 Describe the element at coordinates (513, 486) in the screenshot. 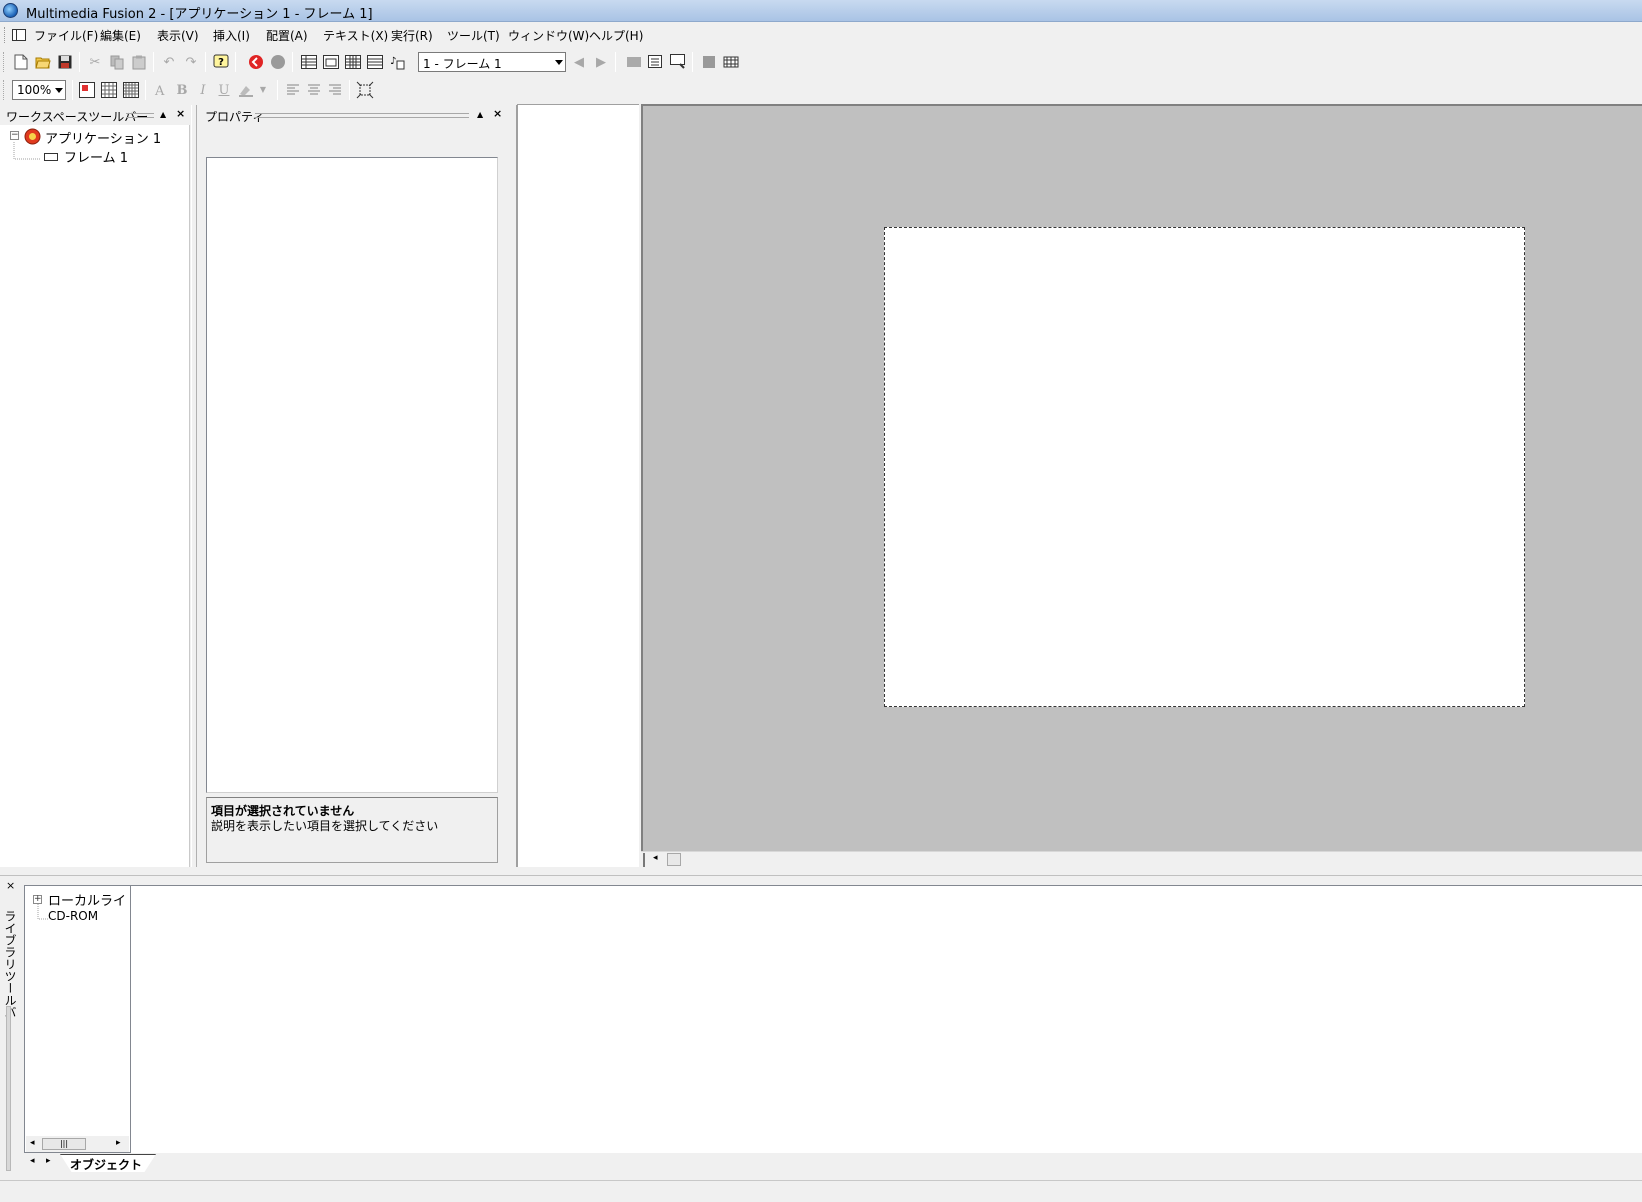

I see `panel-splitter` at that location.